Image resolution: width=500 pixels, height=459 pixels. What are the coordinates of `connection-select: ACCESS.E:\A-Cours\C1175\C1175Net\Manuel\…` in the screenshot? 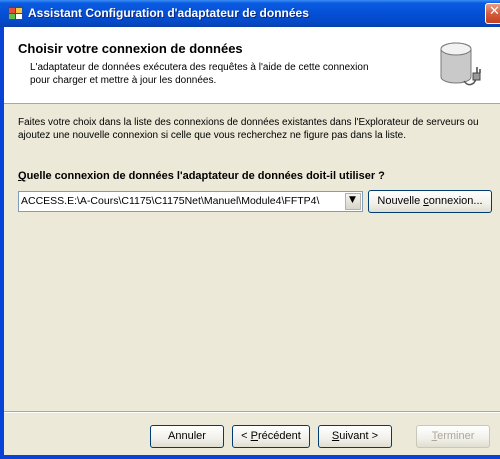 It's located at (190, 201).